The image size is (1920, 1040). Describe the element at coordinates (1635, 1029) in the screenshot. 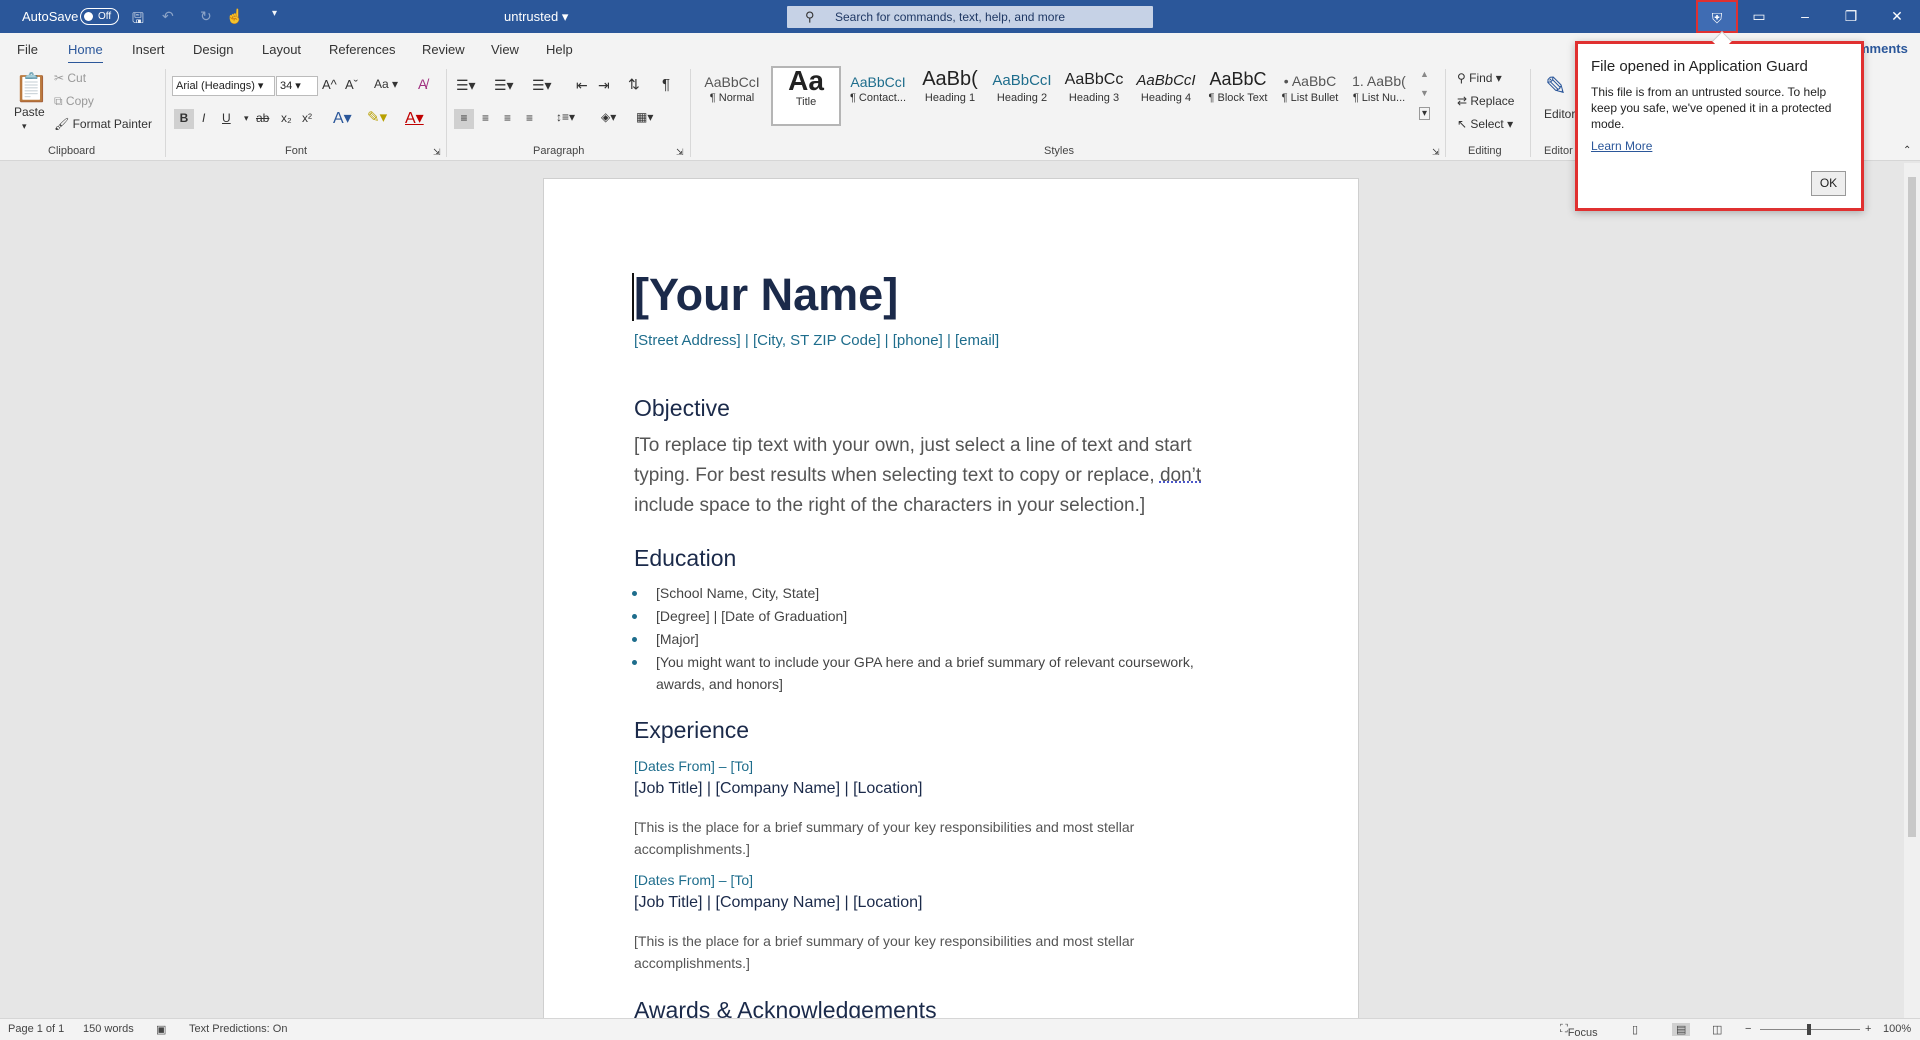

I see `read-mode-icon: ▯` at that location.